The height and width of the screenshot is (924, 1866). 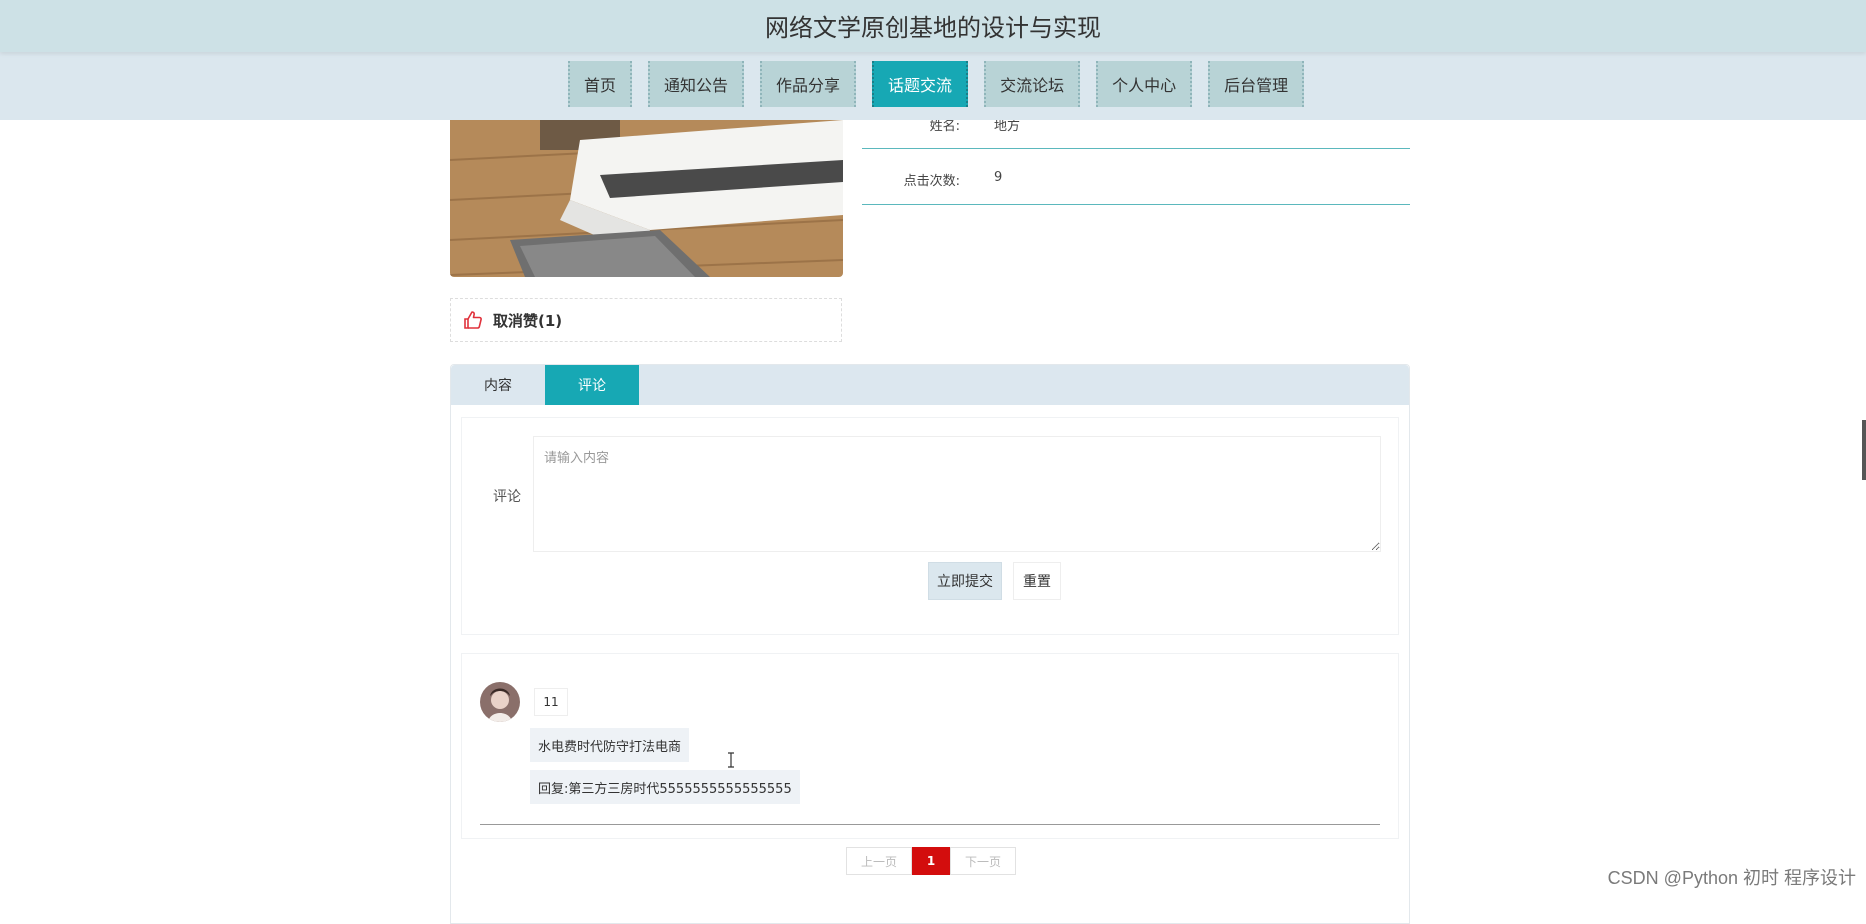 I want to click on comment-form: 评论 立即提交 重置, so click(x=930, y=526).